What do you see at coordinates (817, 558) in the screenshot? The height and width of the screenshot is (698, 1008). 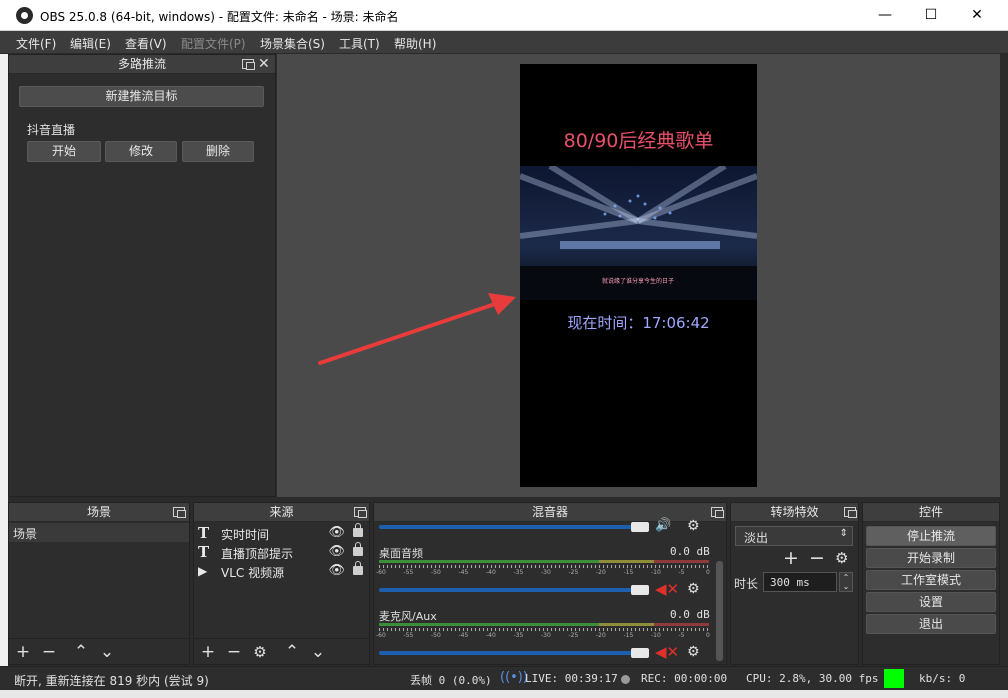 I see `remove-transition-icon: −` at bounding box center [817, 558].